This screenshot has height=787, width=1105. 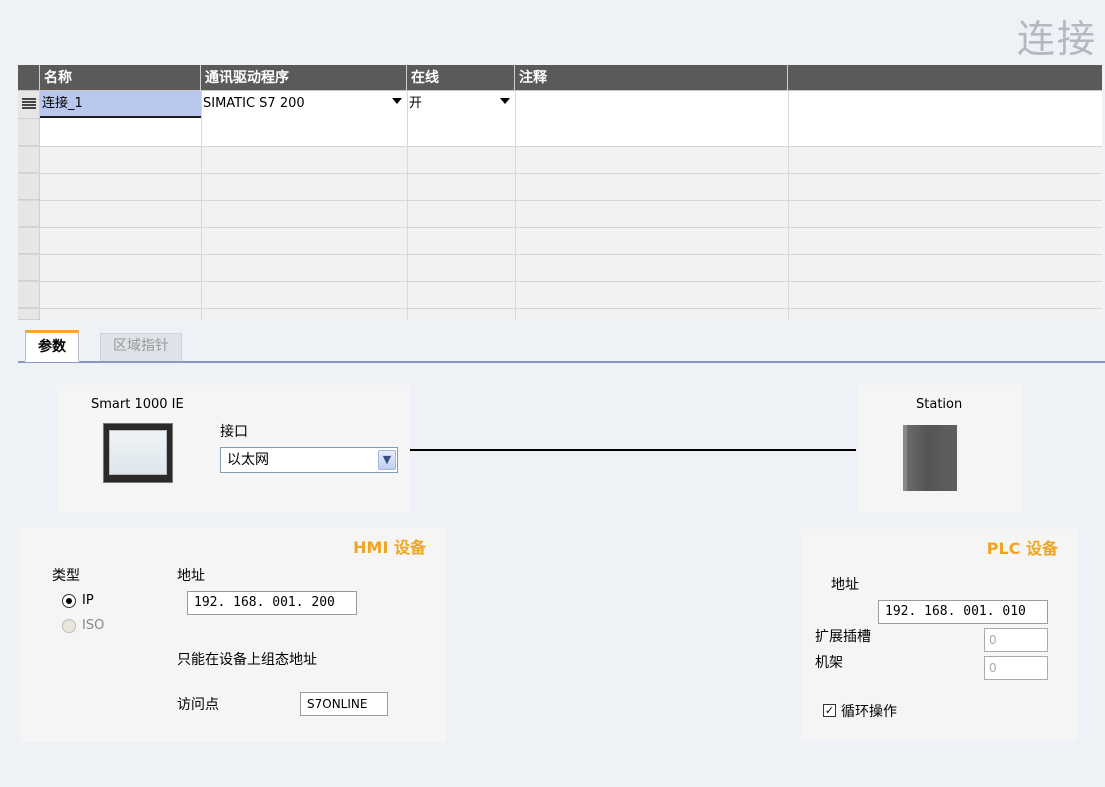 What do you see at coordinates (138, 453) in the screenshot?
I see `hmi-panel-icon` at bounding box center [138, 453].